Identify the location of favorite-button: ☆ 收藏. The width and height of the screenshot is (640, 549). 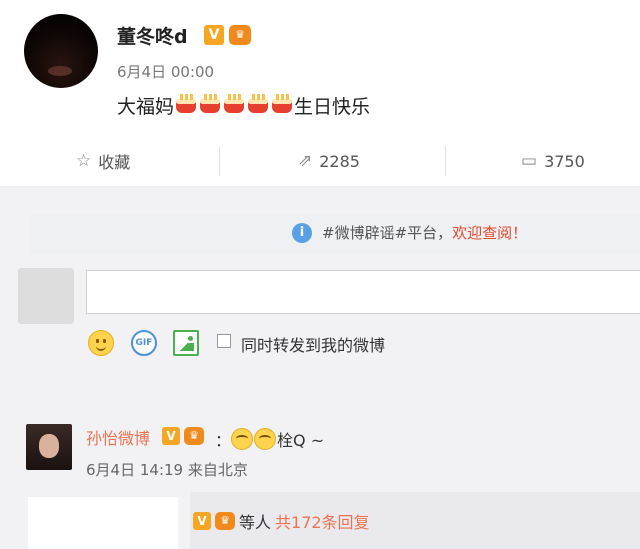
(103, 161).